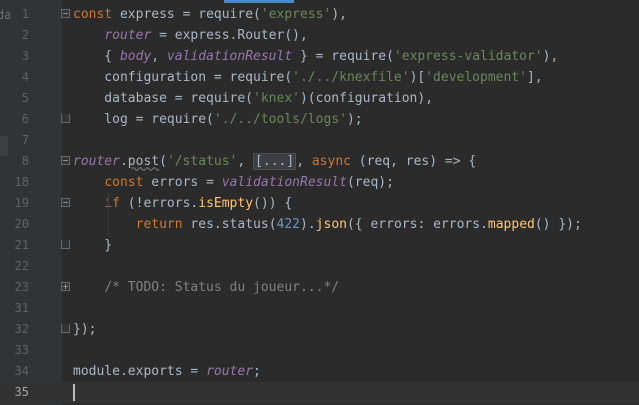  I want to click on code-token: /* TODO: Status du joueur...*/, so click(222, 287).